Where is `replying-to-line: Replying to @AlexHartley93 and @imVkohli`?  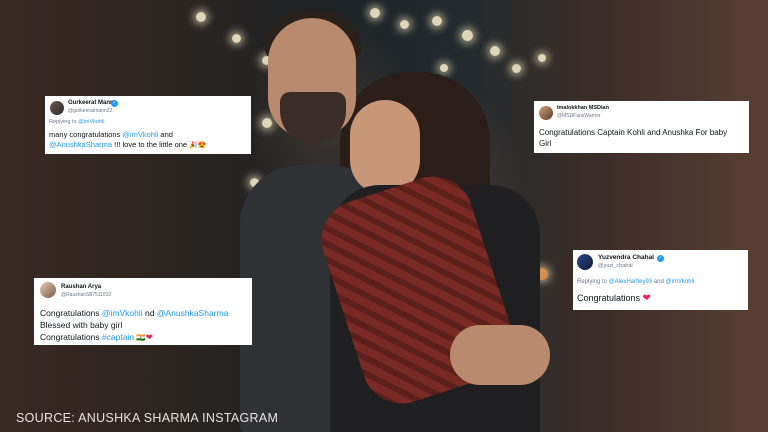 replying-to-line: Replying to @AlexHartley93 and @imVkohli is located at coordinates (636, 282).